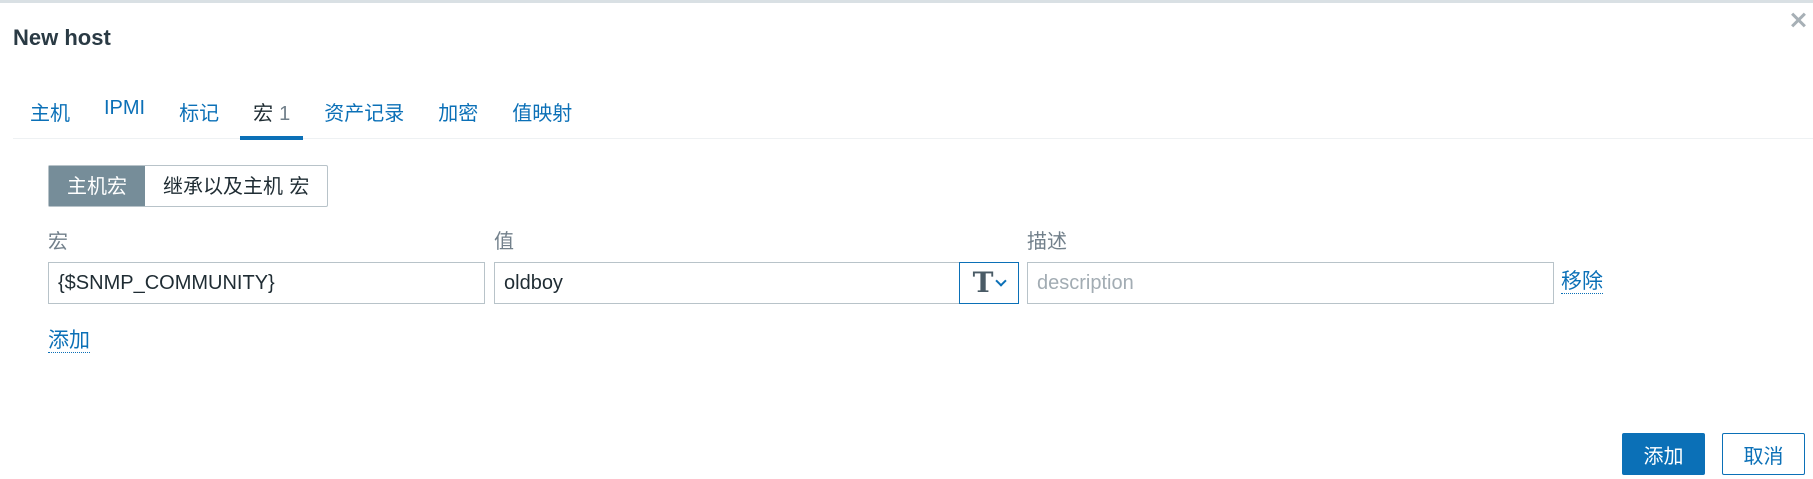  I want to click on tab-label: IPMI, so click(125, 108).